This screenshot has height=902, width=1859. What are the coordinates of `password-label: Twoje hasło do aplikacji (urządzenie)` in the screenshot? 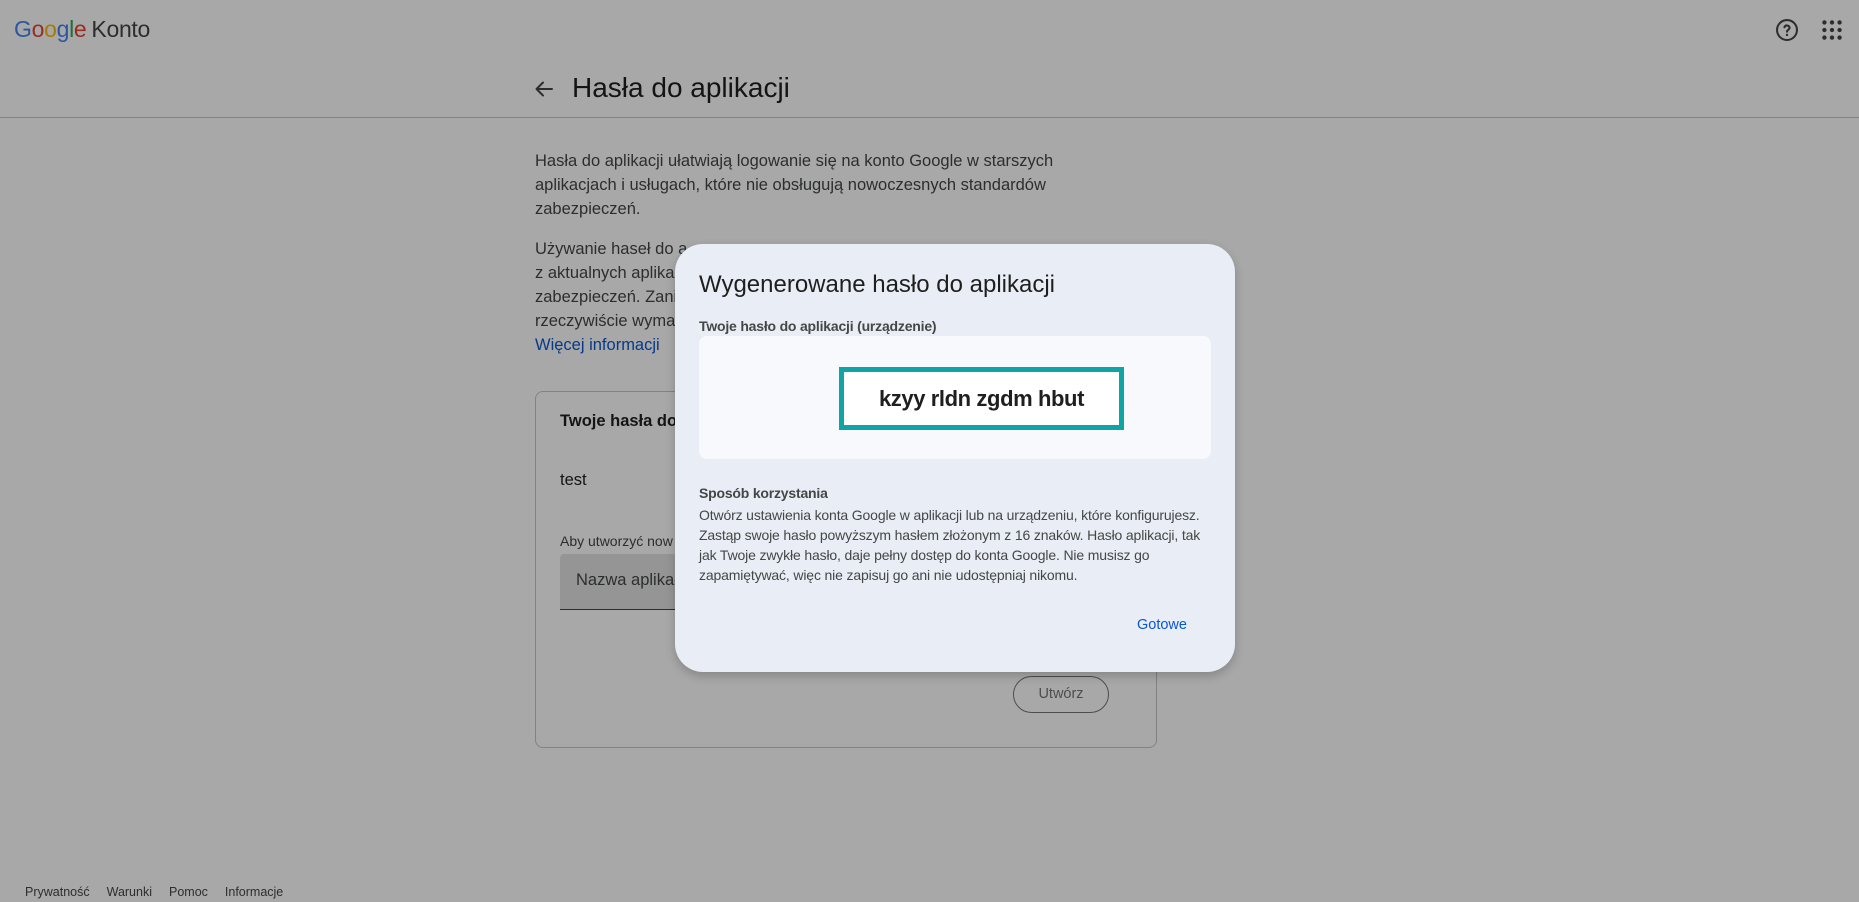 It's located at (818, 326).